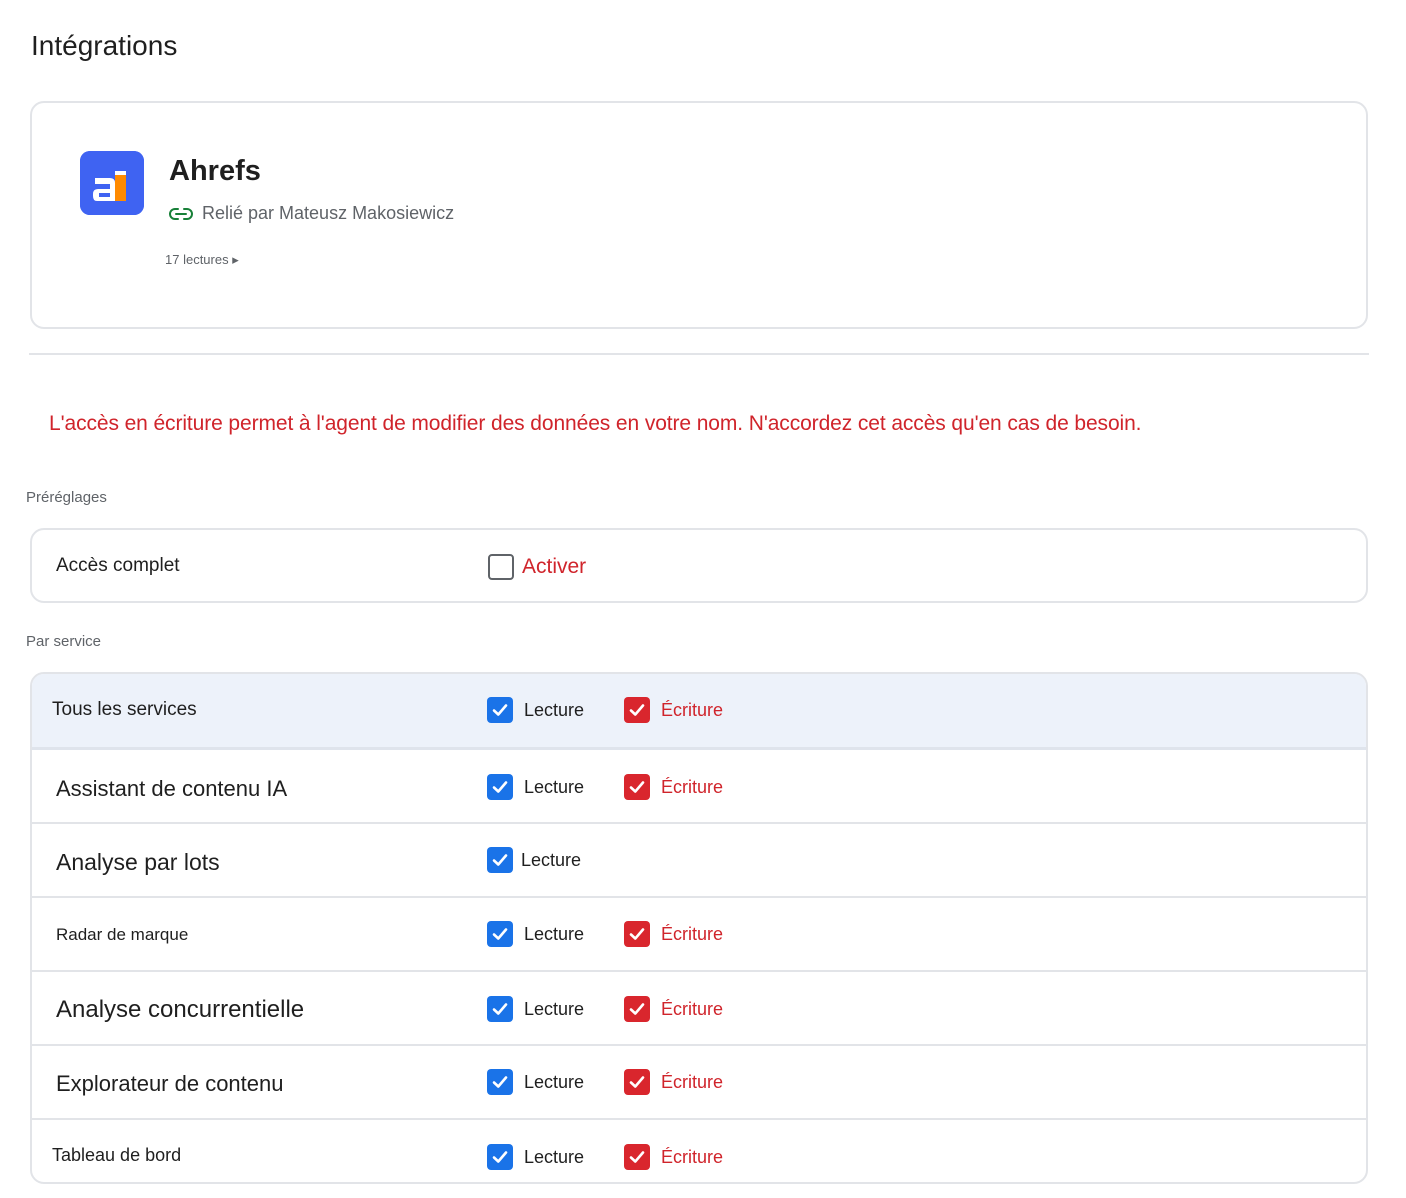 The image size is (1406, 1198). Describe the element at coordinates (66, 497) in the screenshot. I see `presets-section-label: Préréglages` at that location.